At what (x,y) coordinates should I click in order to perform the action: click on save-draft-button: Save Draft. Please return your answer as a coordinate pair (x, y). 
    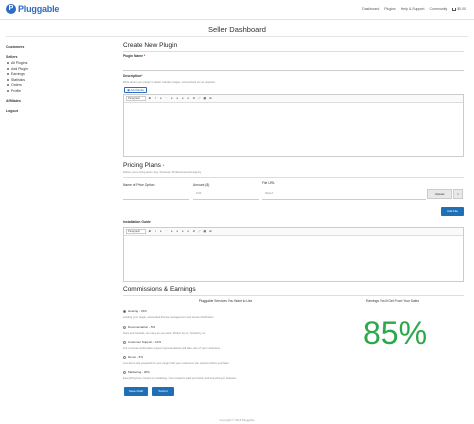
    Looking at the image, I should click on (136, 391).